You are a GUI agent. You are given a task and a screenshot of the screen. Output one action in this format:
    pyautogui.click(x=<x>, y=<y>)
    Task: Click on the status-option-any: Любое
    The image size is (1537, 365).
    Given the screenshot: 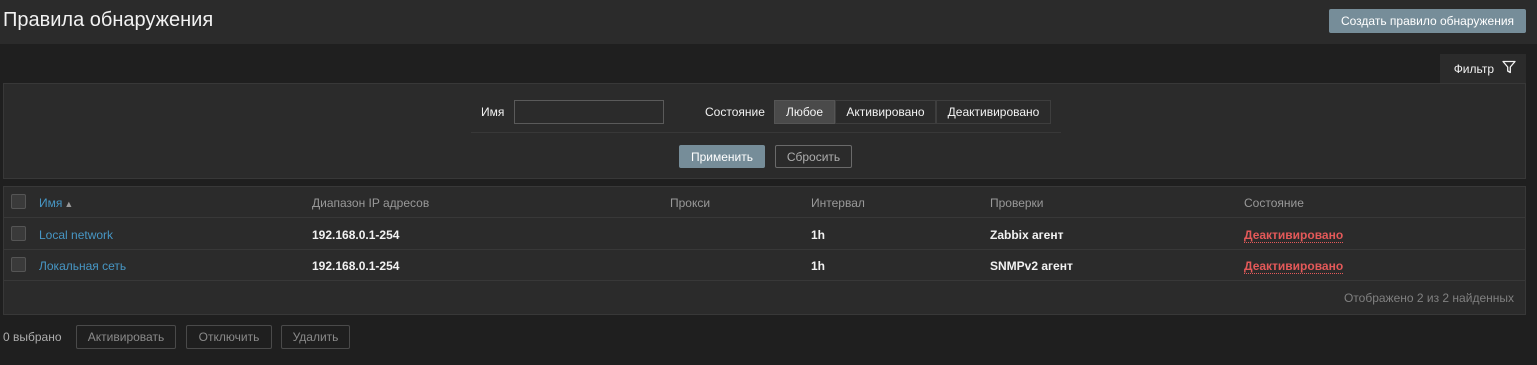 What is the action you would take?
    pyautogui.click(x=804, y=112)
    